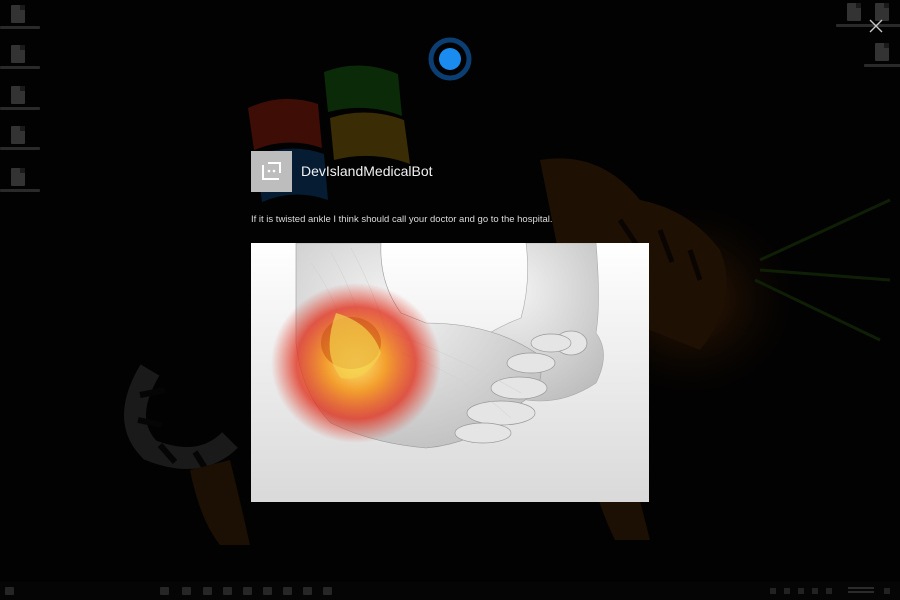 The width and height of the screenshot is (900, 600). What do you see at coordinates (450, 59) in the screenshot?
I see `cortana-ring-icon` at bounding box center [450, 59].